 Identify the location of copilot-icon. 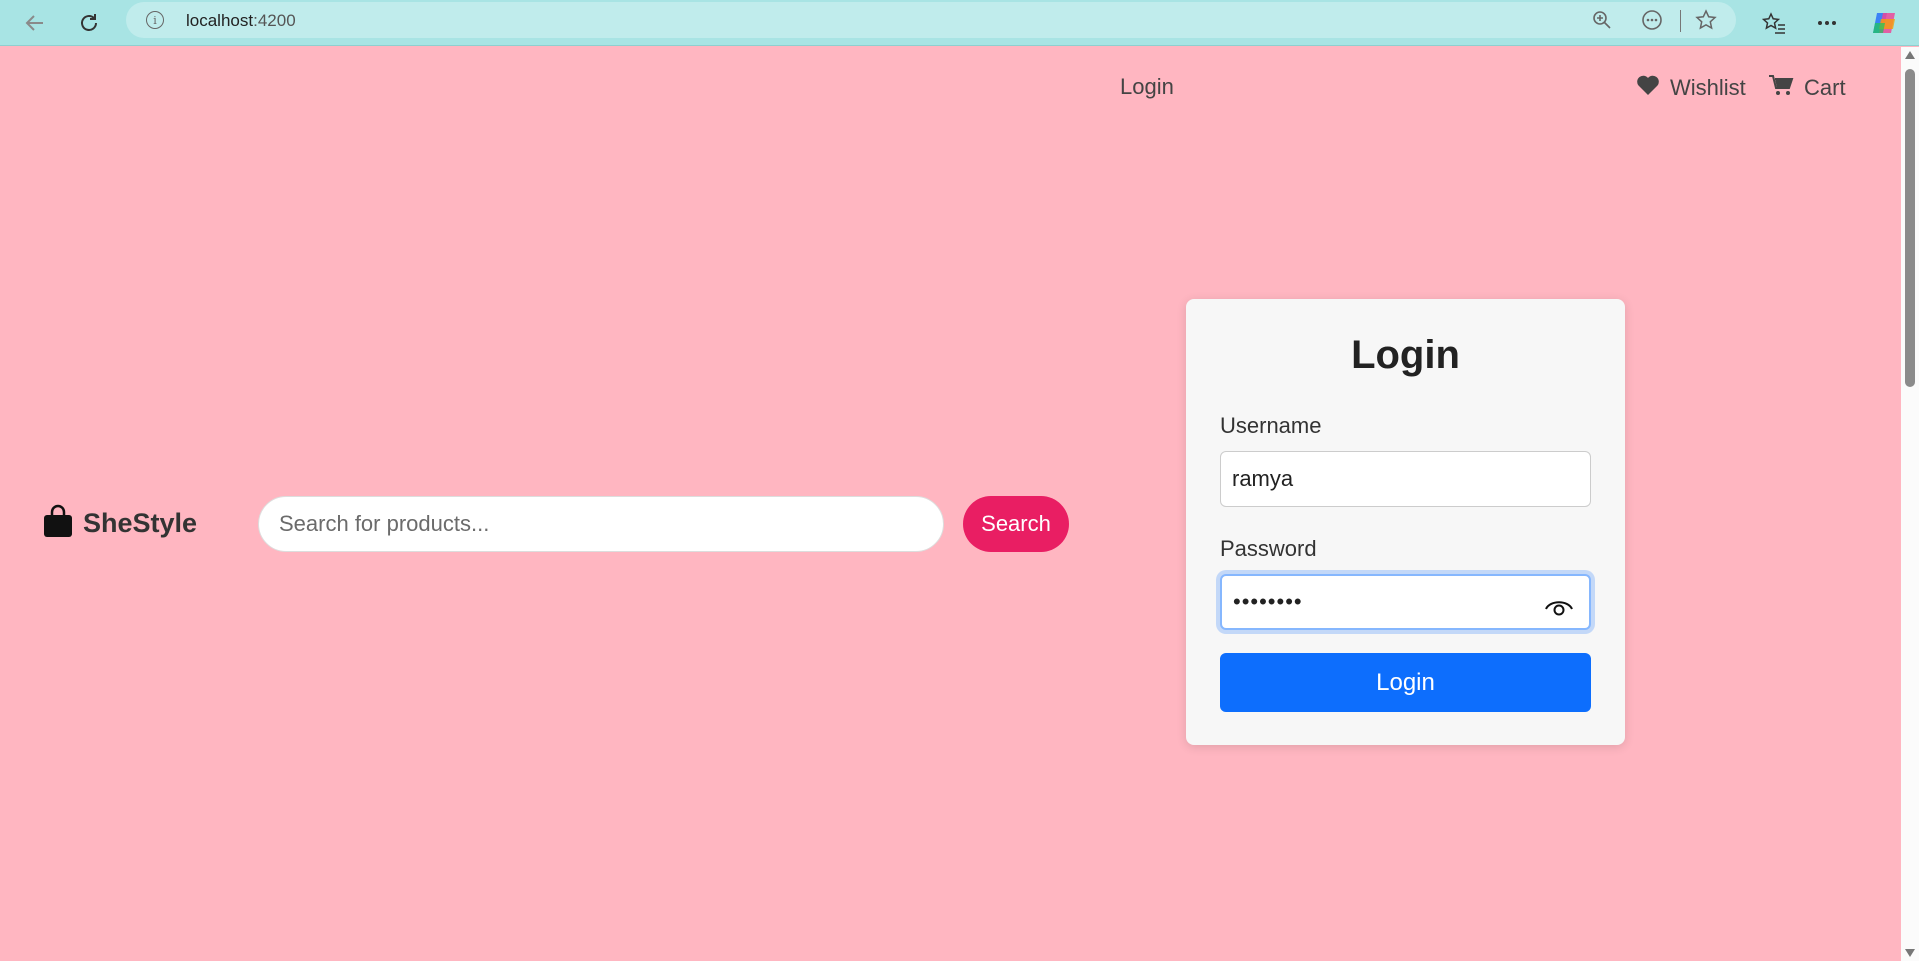
(1885, 23).